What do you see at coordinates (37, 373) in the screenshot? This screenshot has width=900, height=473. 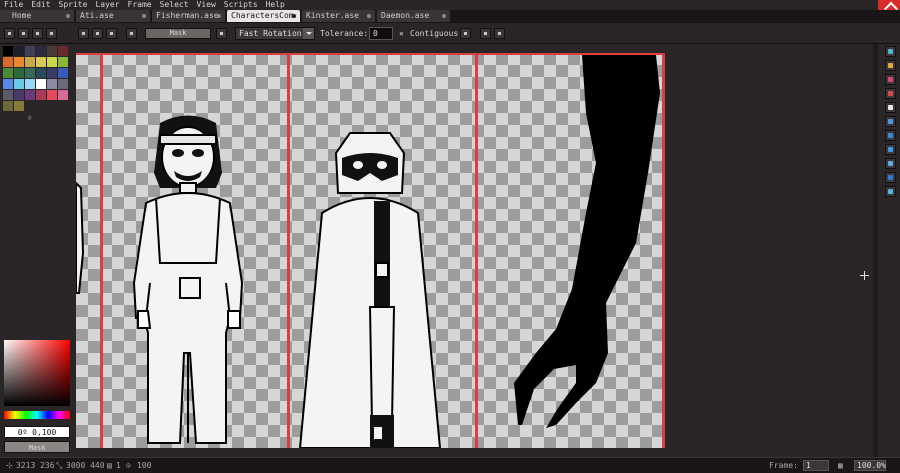 I see `color-spectrum-picker` at bounding box center [37, 373].